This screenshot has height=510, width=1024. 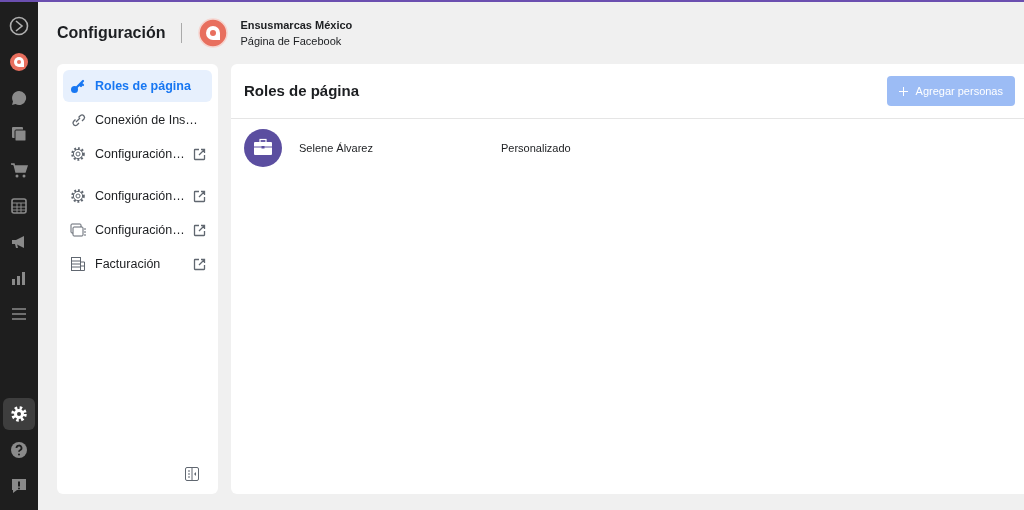 I want to click on section-title: Roles de página, so click(x=302, y=90).